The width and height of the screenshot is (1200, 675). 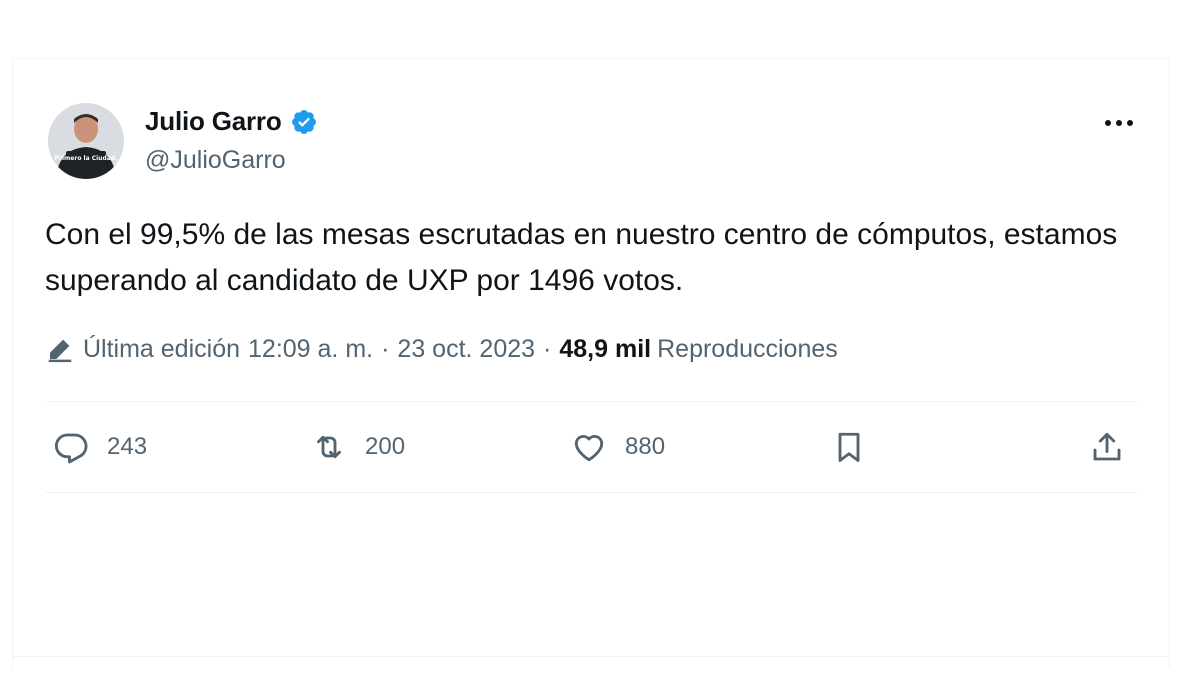 I want to click on more-icon, so click(x=1119, y=123).